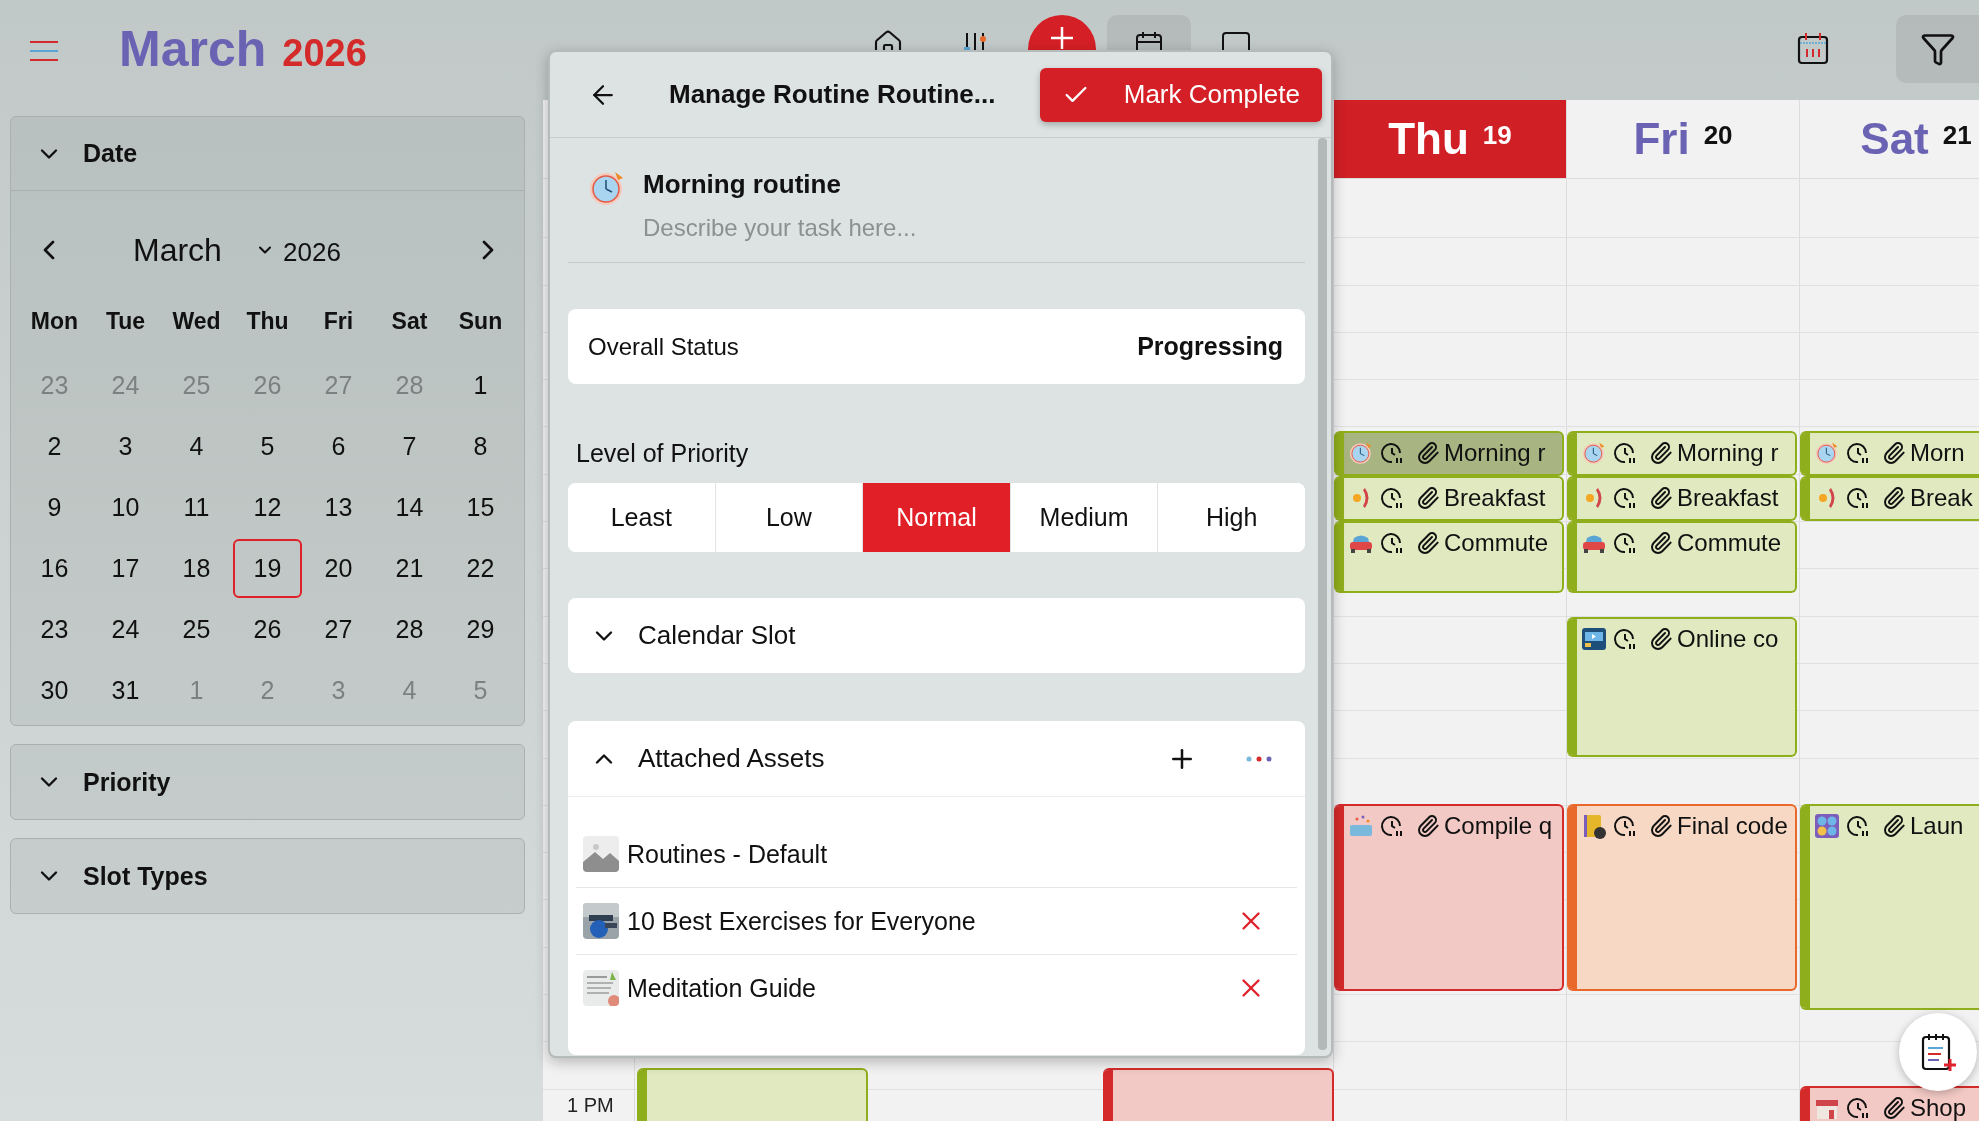 The height and width of the screenshot is (1121, 1979). What do you see at coordinates (1732, 826) in the screenshot?
I see `event-title: Final code` at bounding box center [1732, 826].